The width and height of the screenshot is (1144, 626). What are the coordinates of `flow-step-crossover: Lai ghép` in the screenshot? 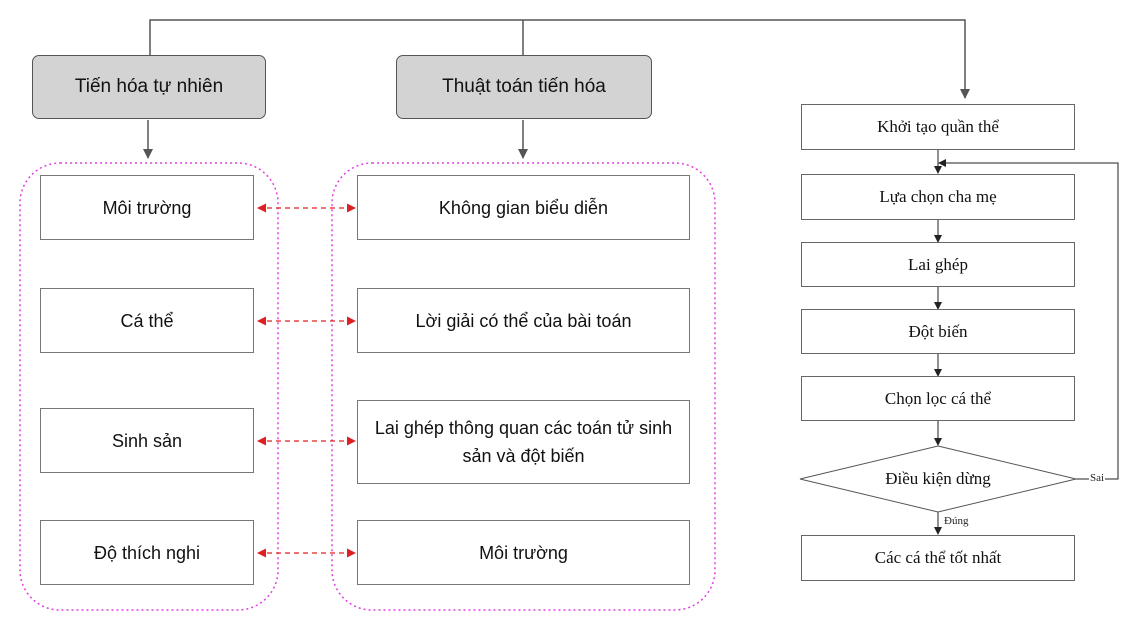 It's located at (938, 264).